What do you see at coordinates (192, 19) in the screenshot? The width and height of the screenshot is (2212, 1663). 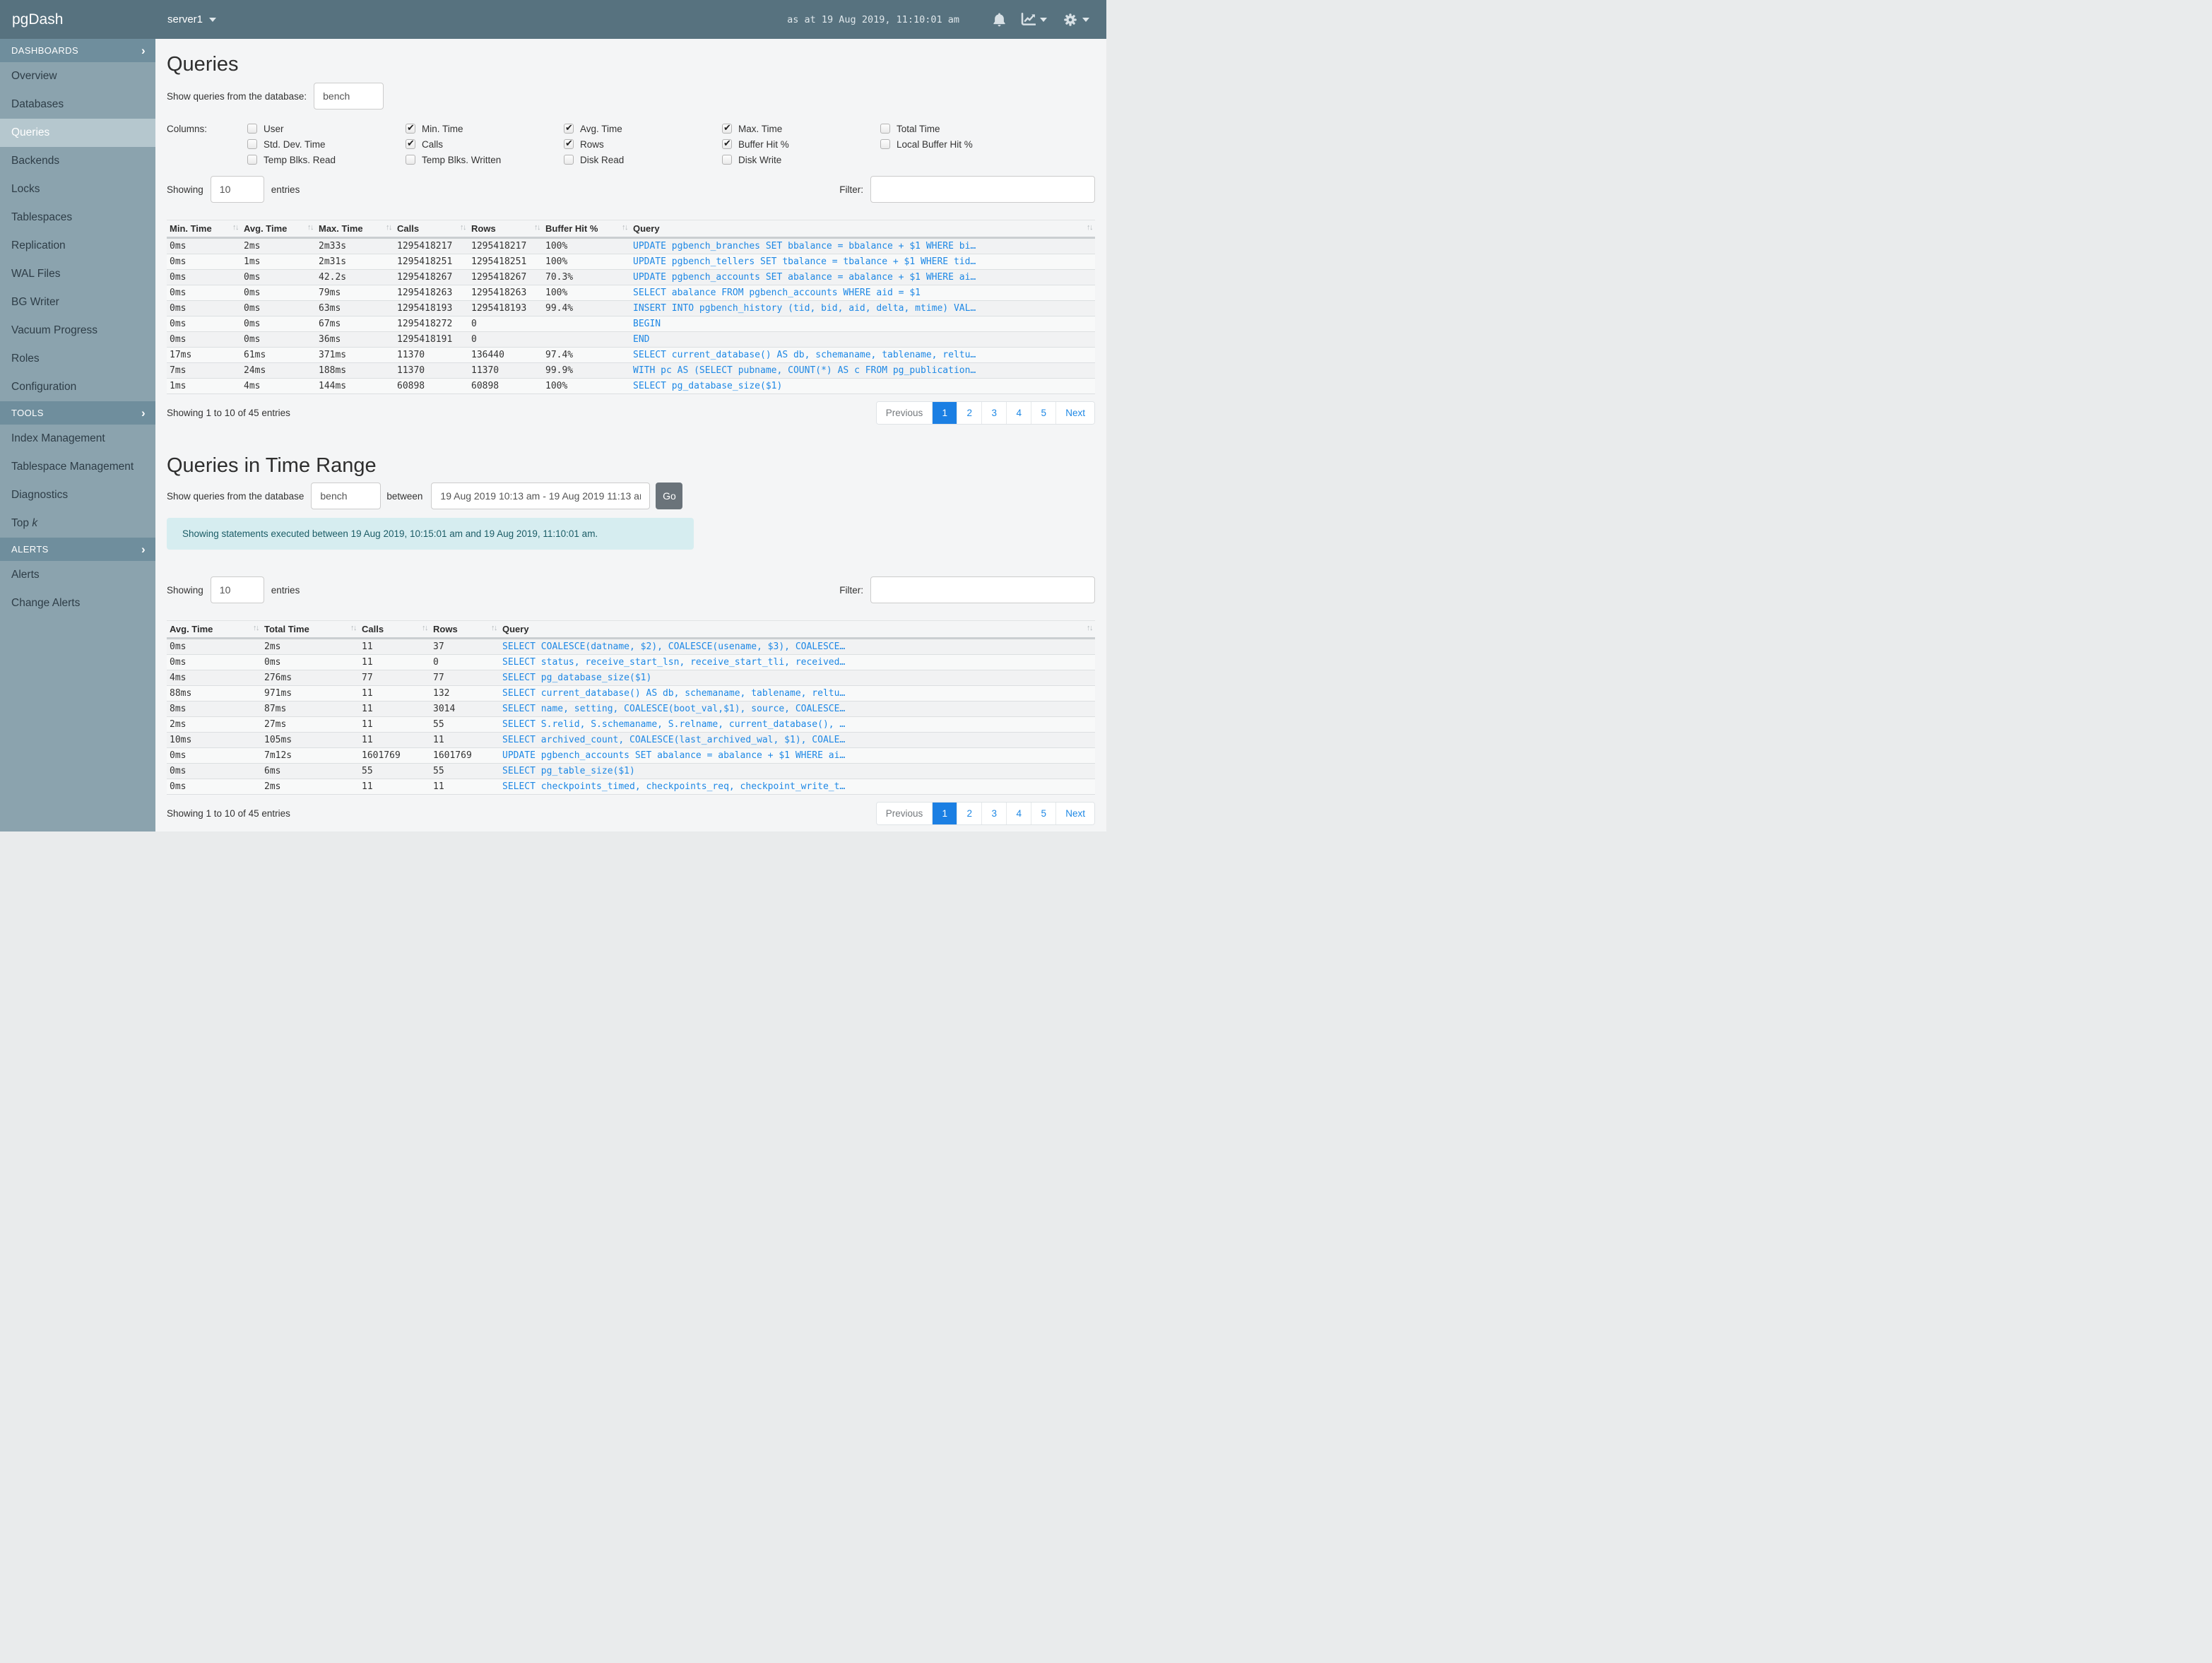 I see `server-selector: server1` at bounding box center [192, 19].